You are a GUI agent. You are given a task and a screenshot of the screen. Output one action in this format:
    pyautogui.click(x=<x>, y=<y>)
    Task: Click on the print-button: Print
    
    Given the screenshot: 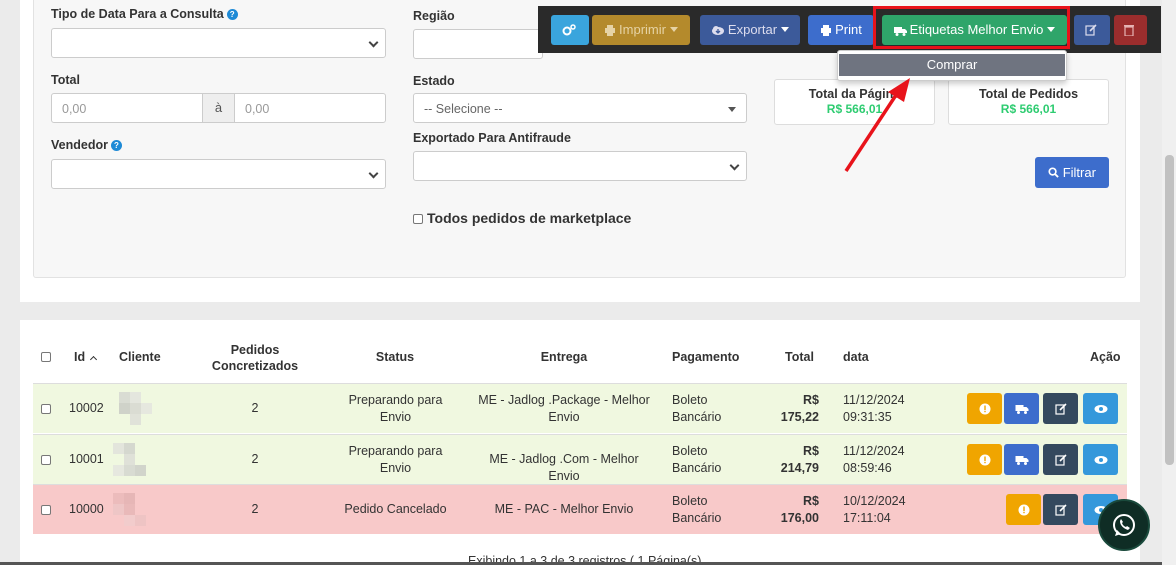 What is the action you would take?
    pyautogui.click(x=841, y=30)
    